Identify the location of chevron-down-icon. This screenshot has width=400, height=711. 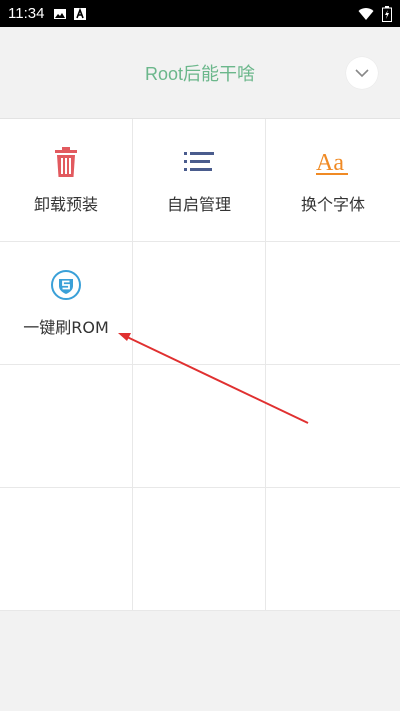
(362, 73).